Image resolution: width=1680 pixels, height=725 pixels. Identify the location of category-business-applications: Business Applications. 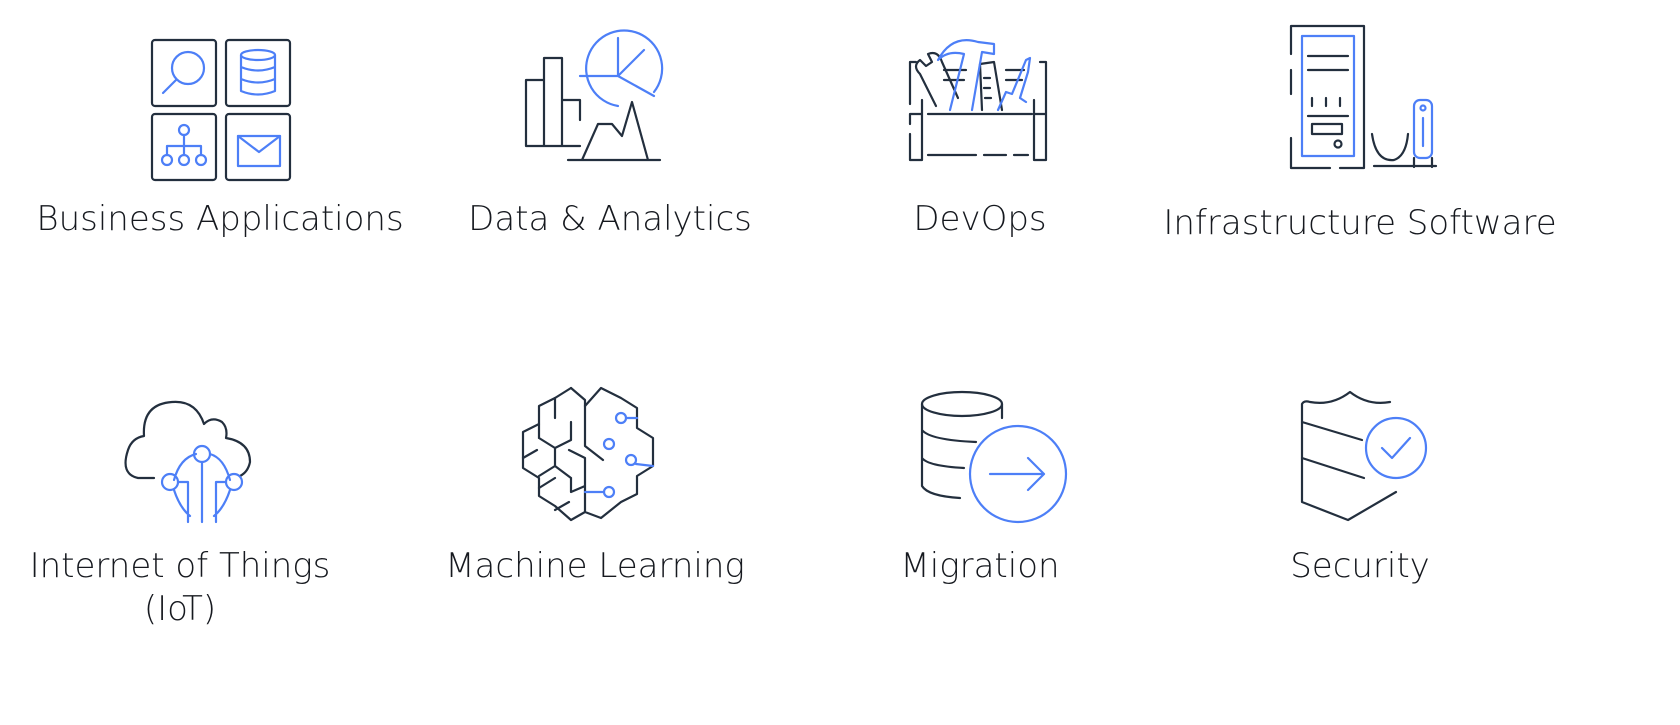
(220, 150).